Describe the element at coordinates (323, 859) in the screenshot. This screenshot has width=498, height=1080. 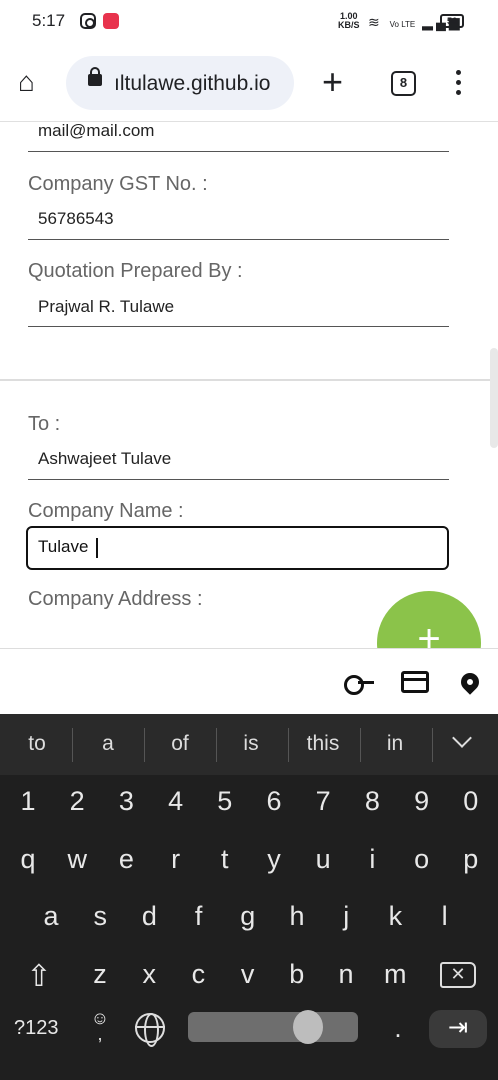
I see `key-u: u` at that location.